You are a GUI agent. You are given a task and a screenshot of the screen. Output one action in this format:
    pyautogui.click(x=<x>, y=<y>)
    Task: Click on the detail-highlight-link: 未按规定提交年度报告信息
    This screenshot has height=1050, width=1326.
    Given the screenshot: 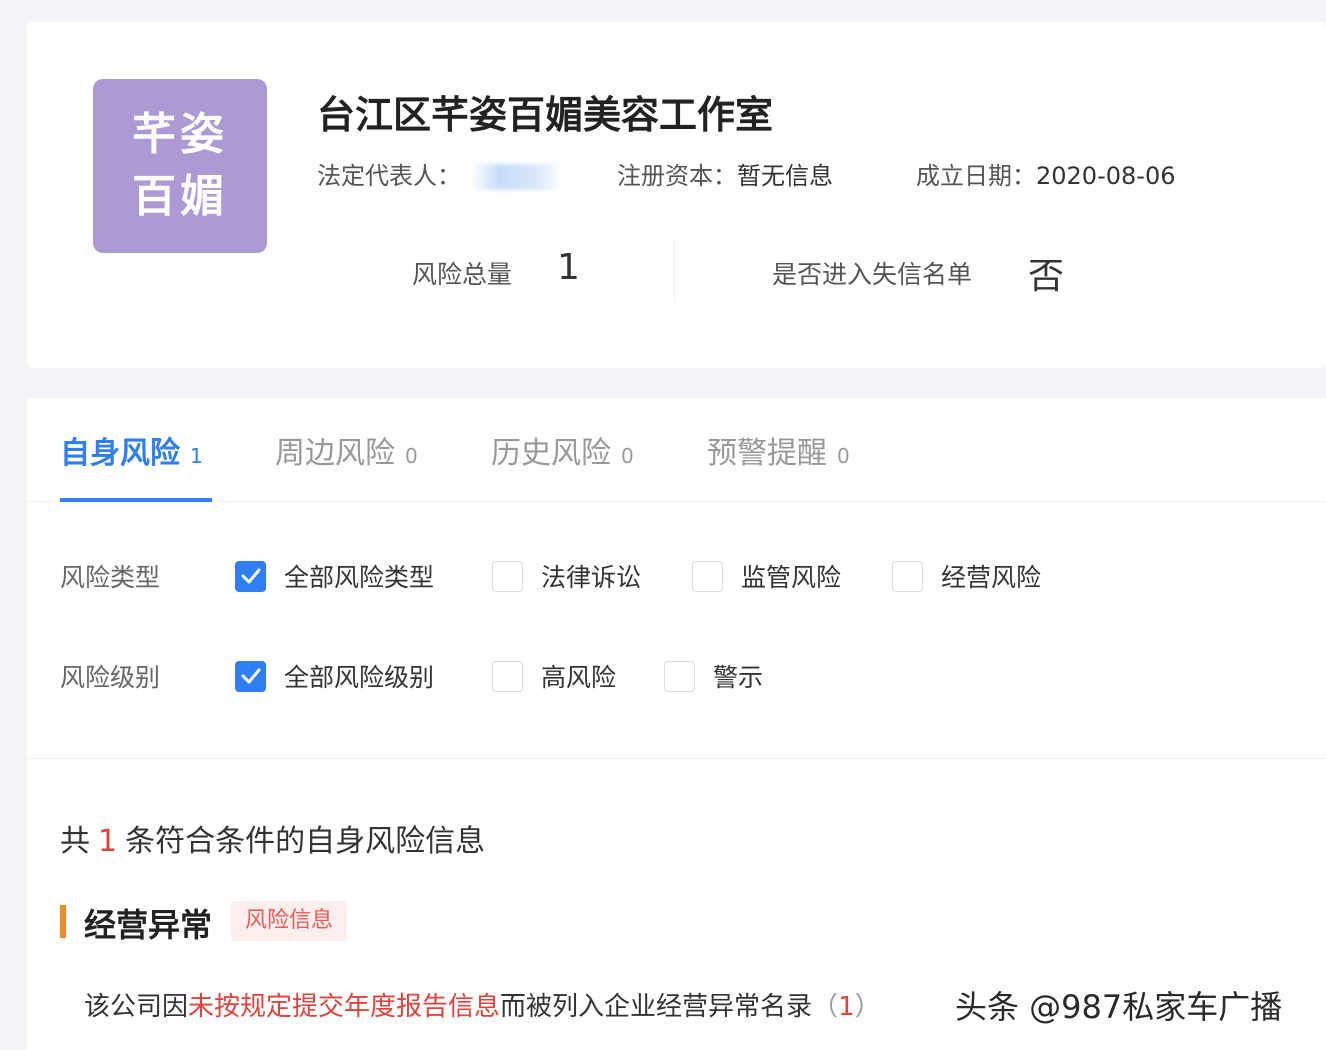 What is the action you would take?
    pyautogui.click(x=344, y=1007)
    